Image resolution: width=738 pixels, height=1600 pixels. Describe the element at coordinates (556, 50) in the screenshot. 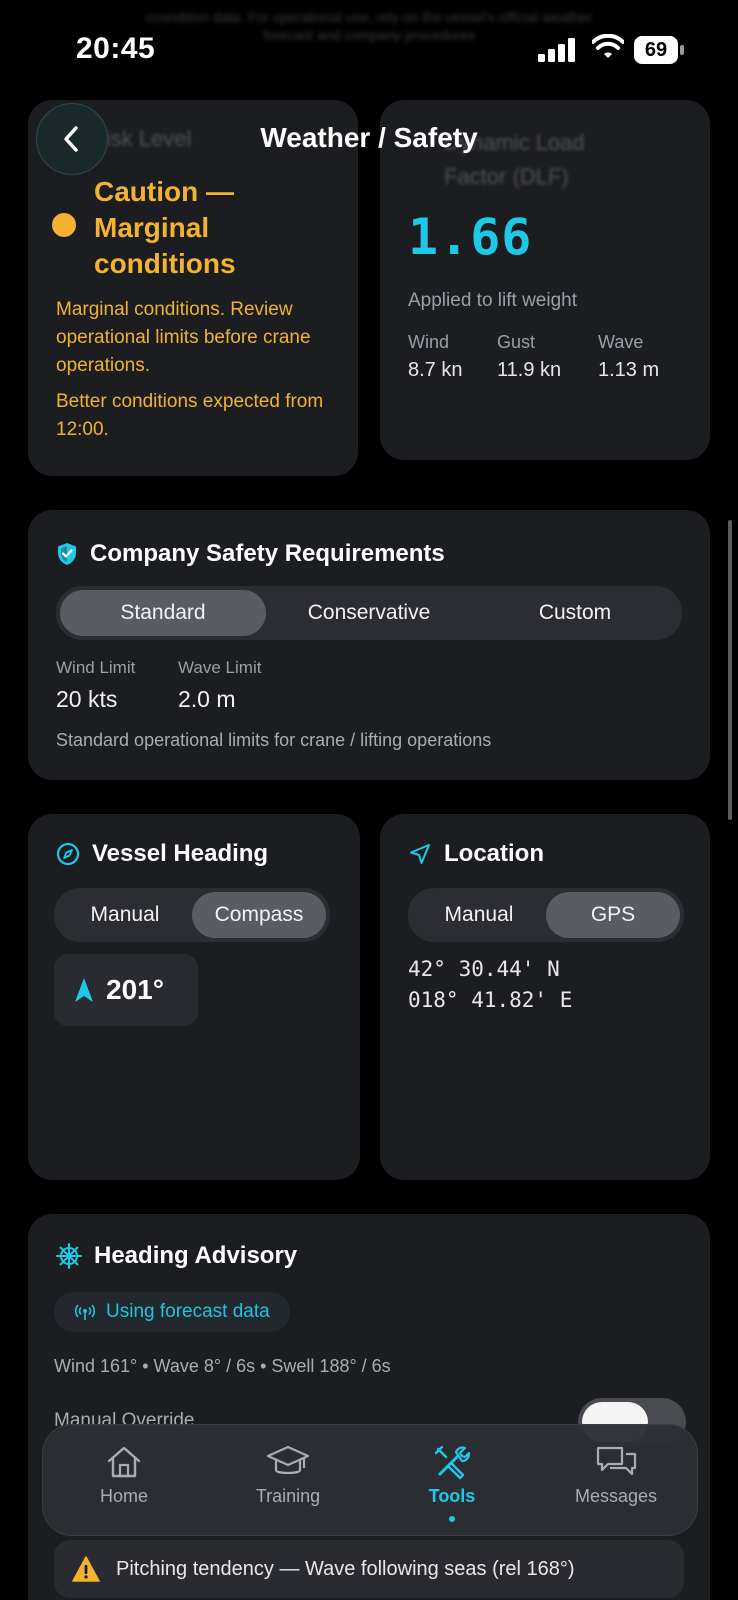

I see `cellular-signal-icon` at that location.